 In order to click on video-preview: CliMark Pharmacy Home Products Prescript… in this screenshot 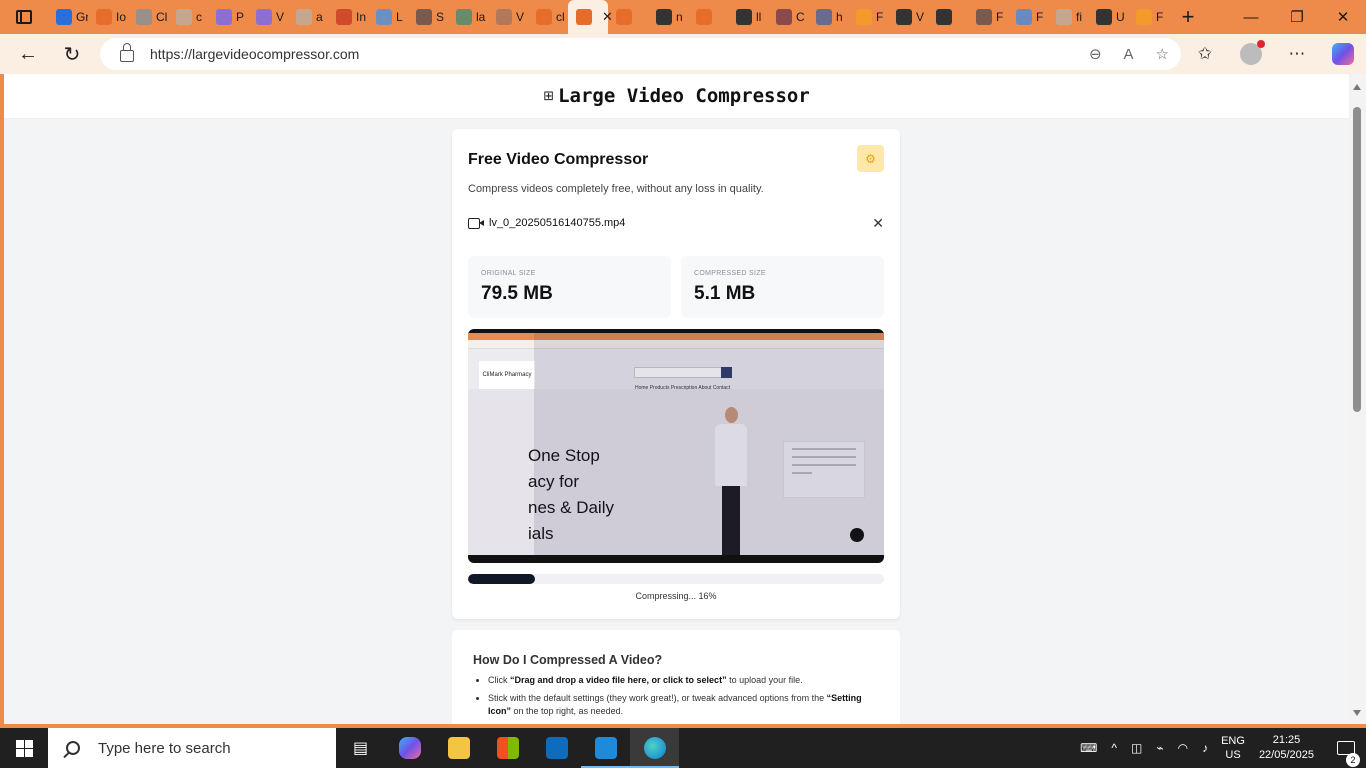, I will do `click(676, 446)`.